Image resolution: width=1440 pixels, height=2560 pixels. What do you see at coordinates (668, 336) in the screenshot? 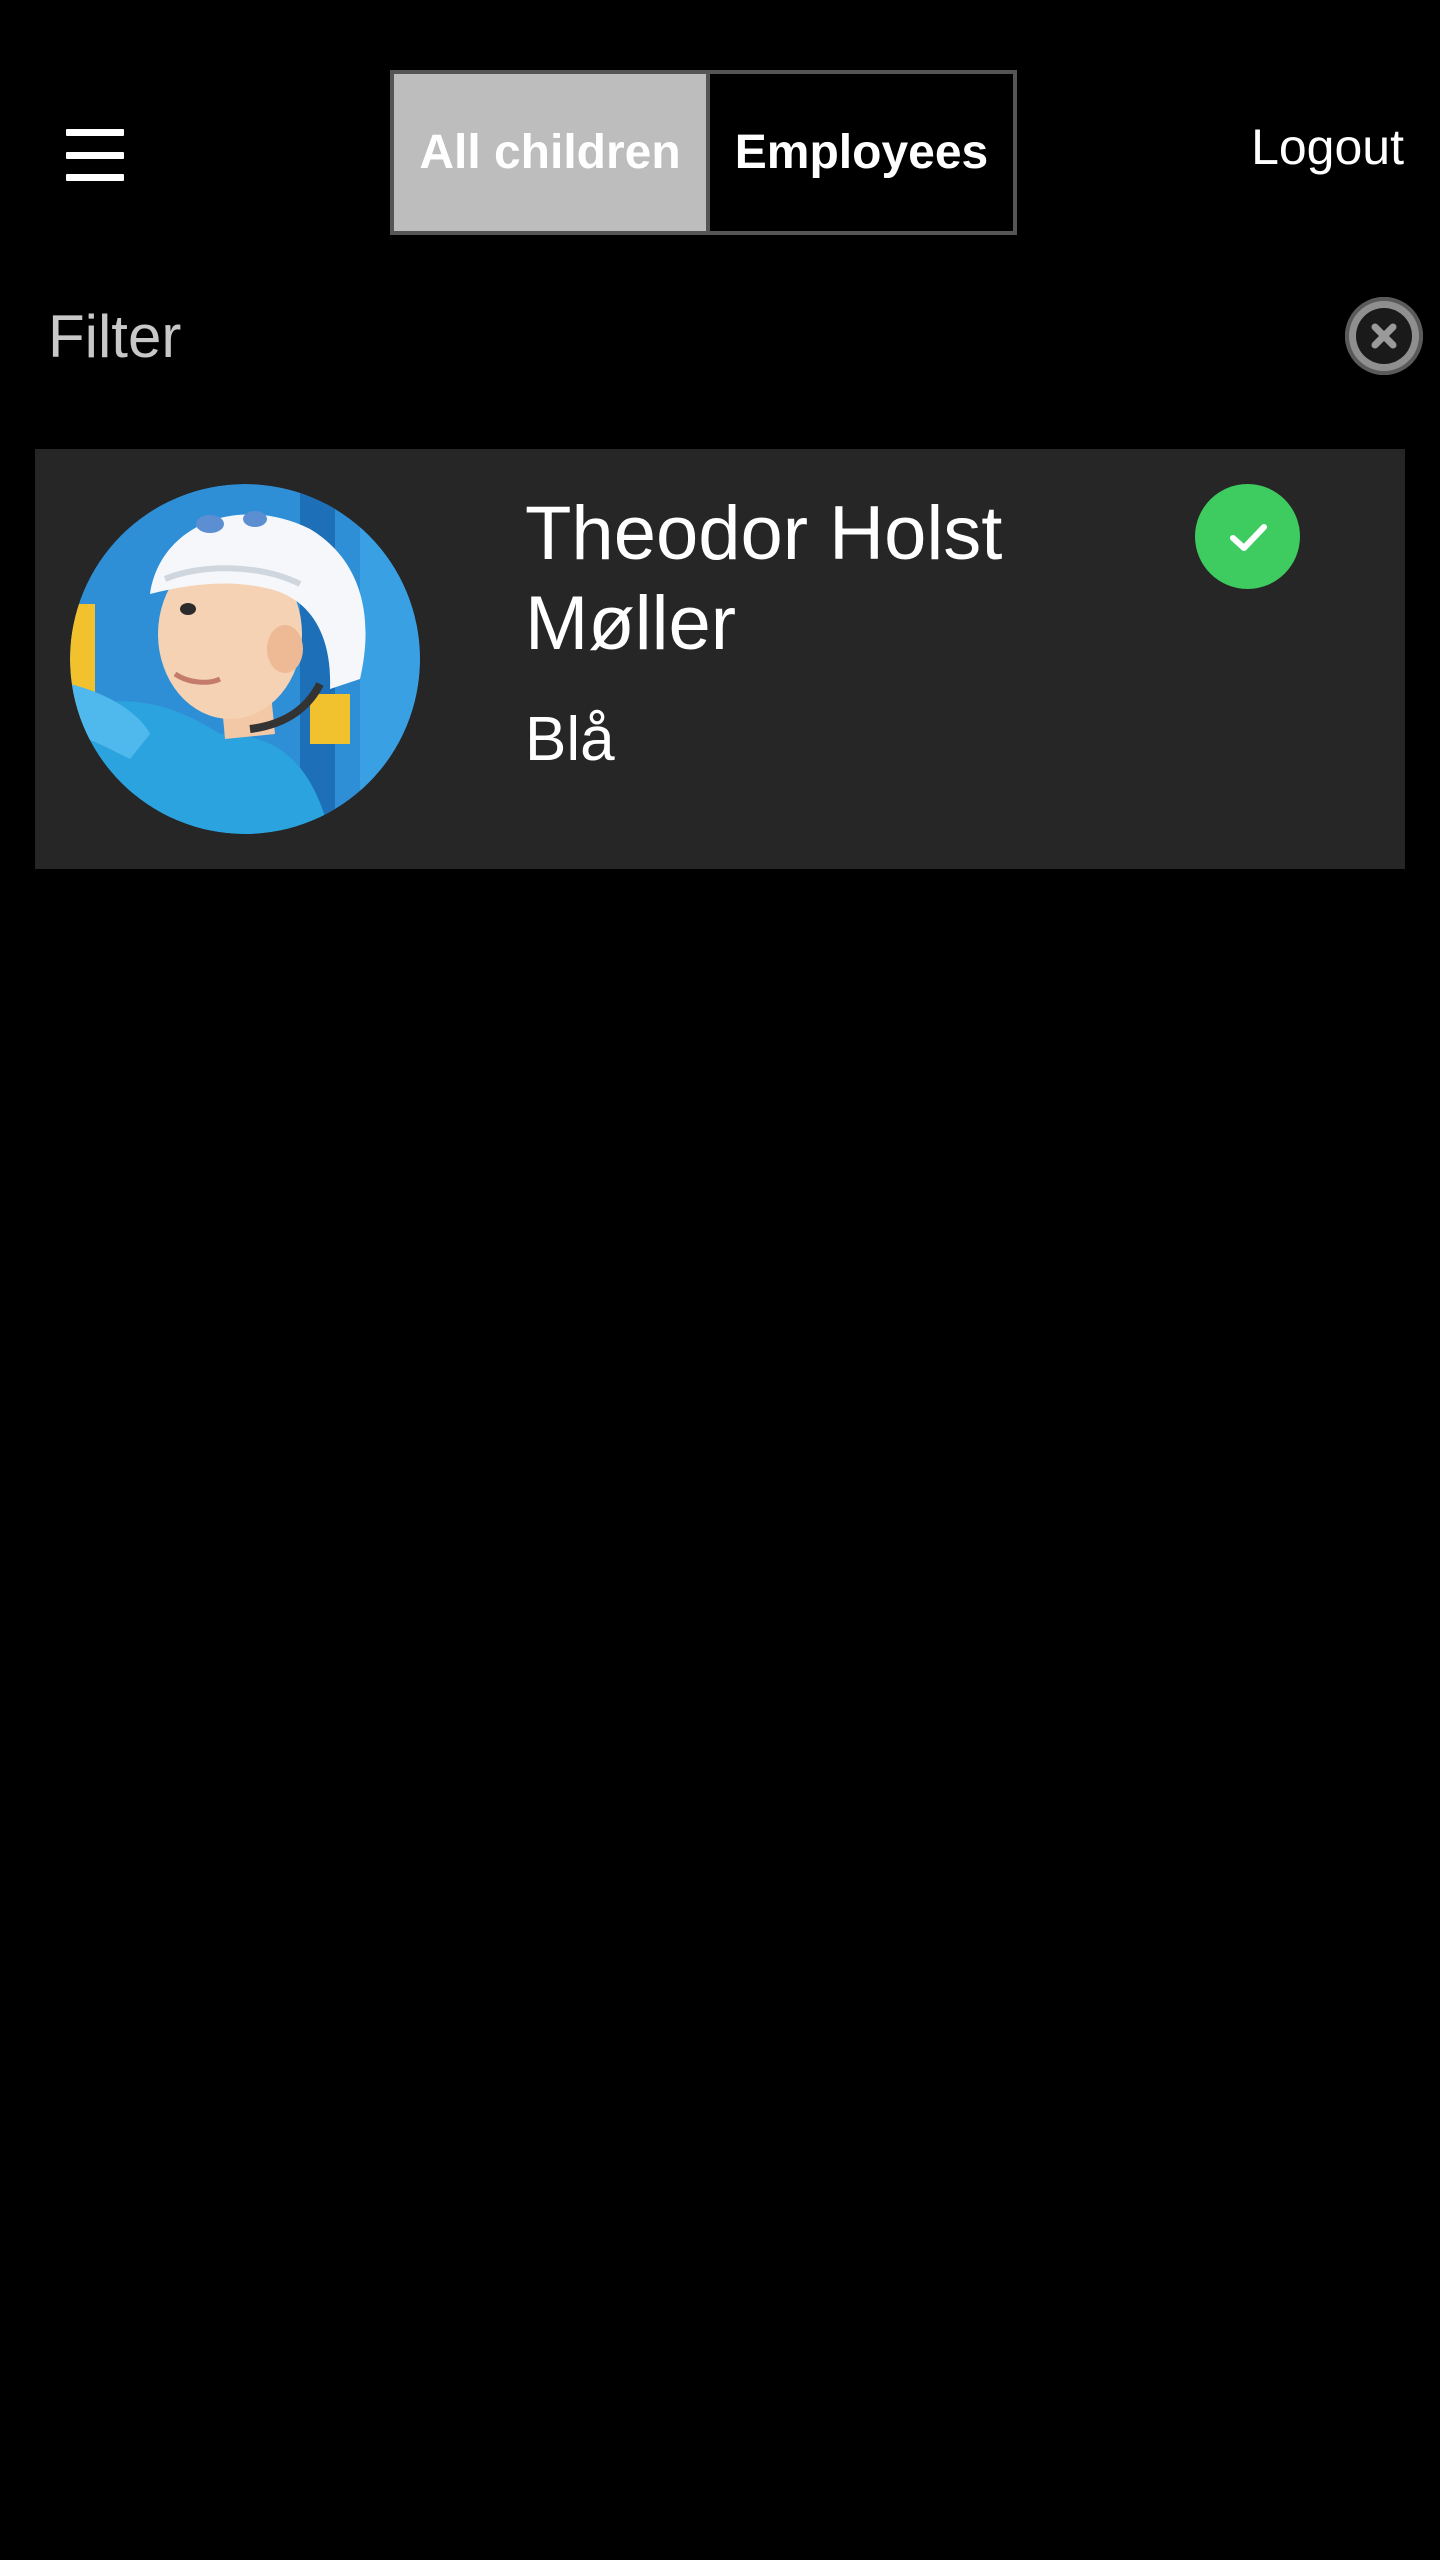
I see `filter-input` at bounding box center [668, 336].